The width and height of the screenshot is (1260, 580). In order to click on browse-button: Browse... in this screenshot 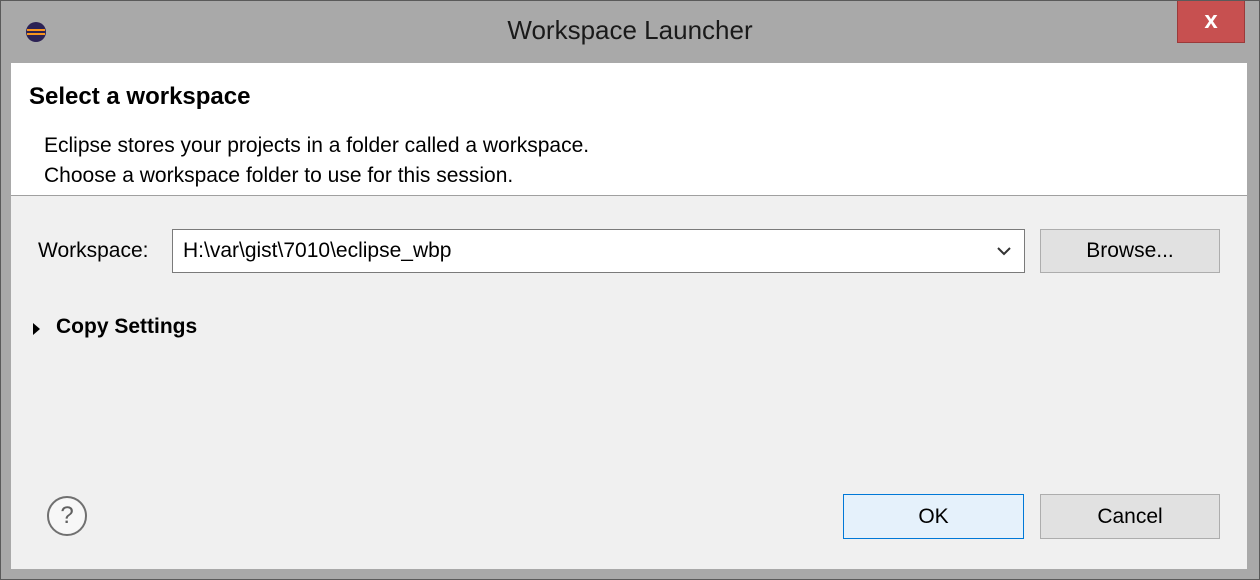, I will do `click(1130, 251)`.